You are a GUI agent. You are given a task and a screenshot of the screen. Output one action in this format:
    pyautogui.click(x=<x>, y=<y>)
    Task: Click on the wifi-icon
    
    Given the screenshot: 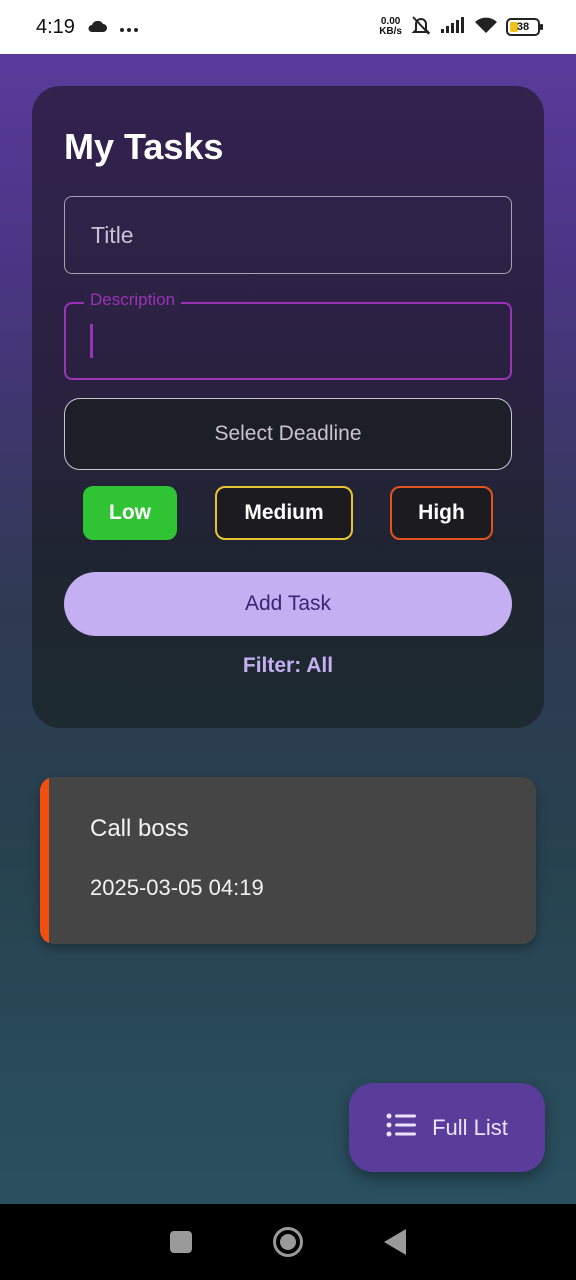 What is the action you would take?
    pyautogui.click(x=486, y=27)
    